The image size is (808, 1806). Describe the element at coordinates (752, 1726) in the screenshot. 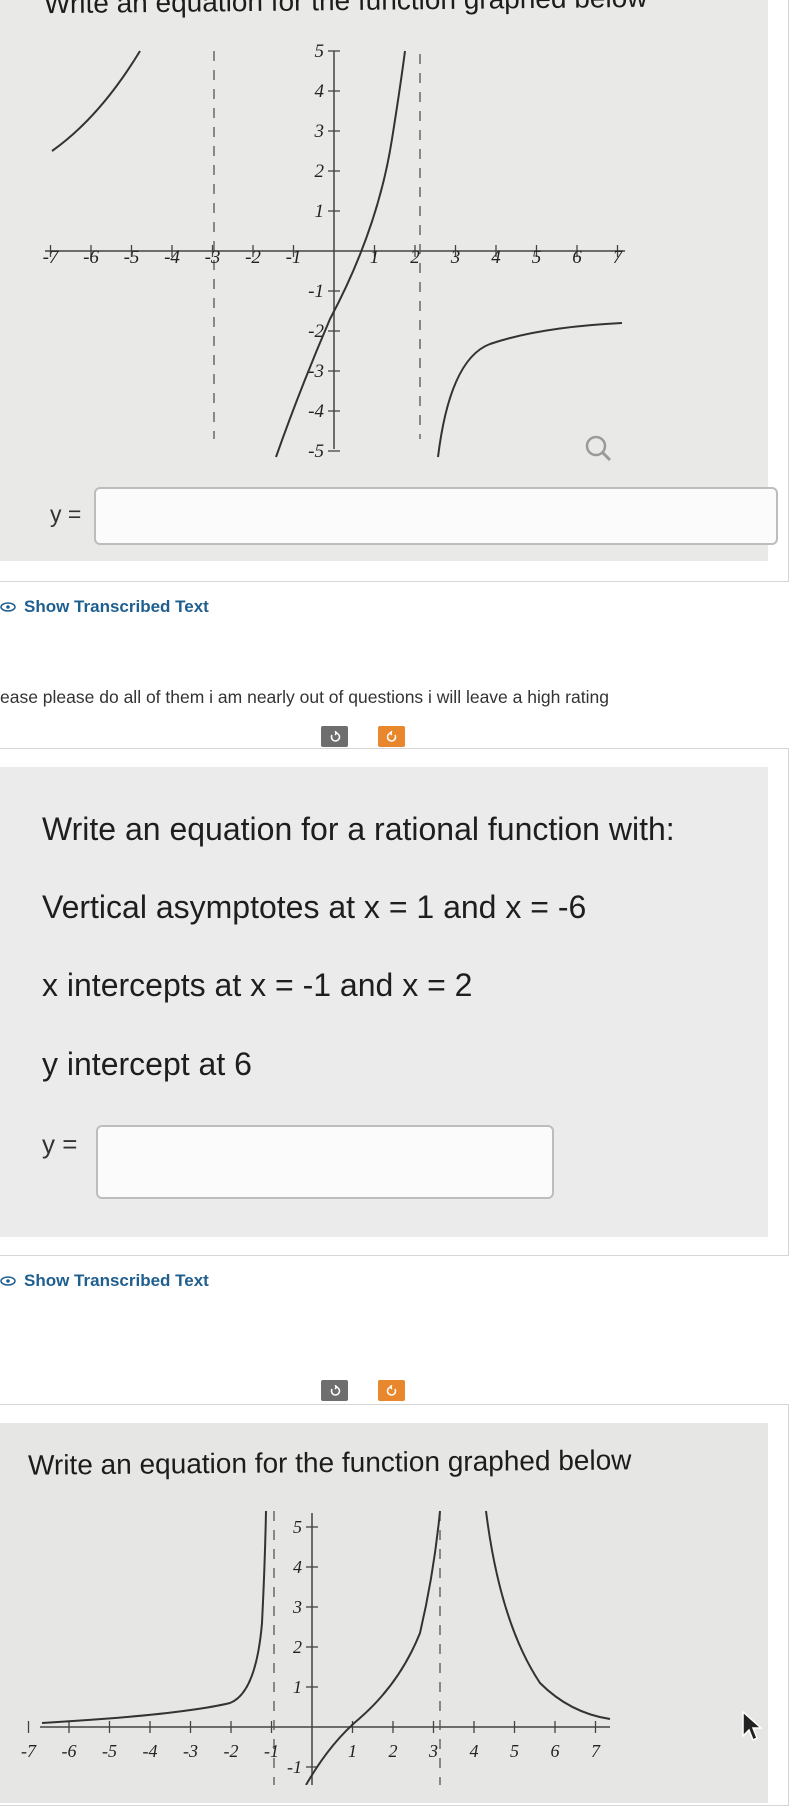

I see `mouse-pointer-icon` at that location.